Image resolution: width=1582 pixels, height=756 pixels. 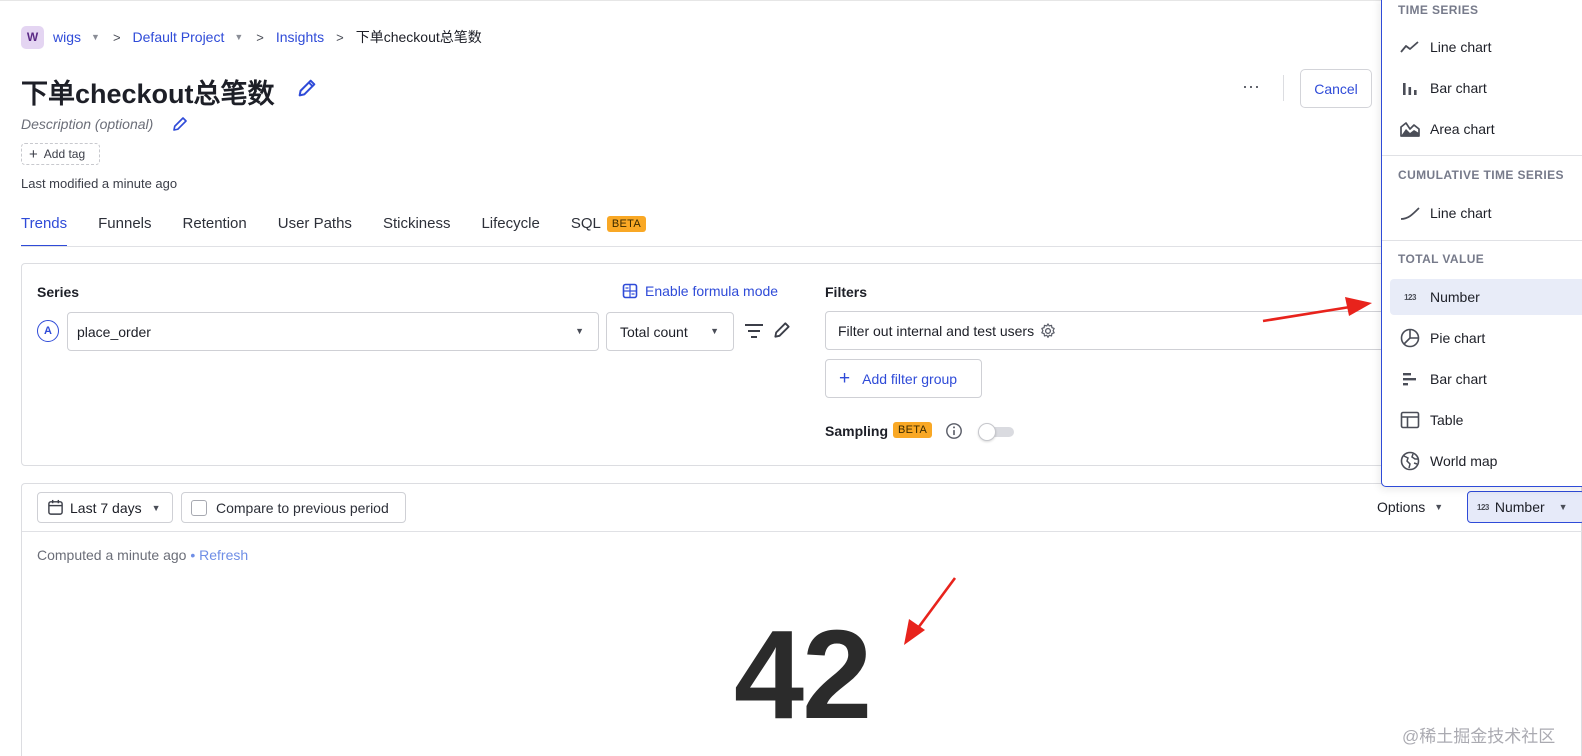 What do you see at coordinates (1410, 379) in the screenshot?
I see `horizontal-bar-icon` at bounding box center [1410, 379].